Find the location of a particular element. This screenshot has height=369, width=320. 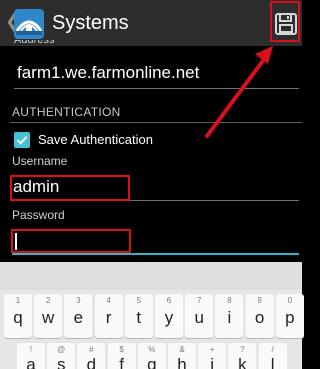

key-char: e is located at coordinates (78, 317).